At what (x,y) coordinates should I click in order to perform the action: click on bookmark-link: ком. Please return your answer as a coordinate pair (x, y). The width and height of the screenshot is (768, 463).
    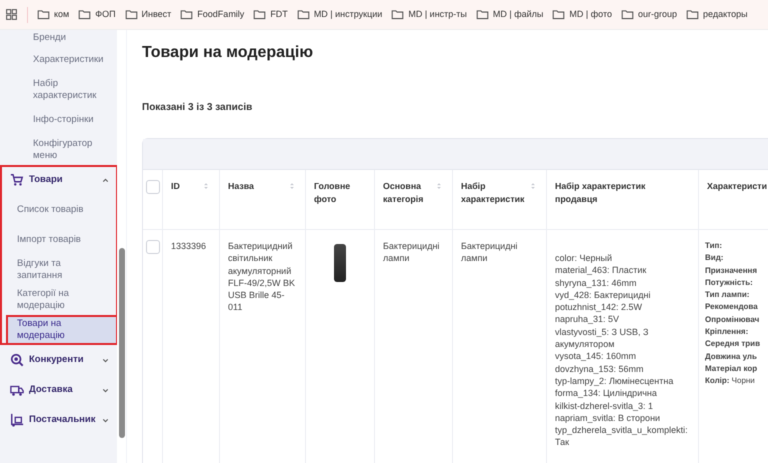
    Looking at the image, I should click on (53, 15).